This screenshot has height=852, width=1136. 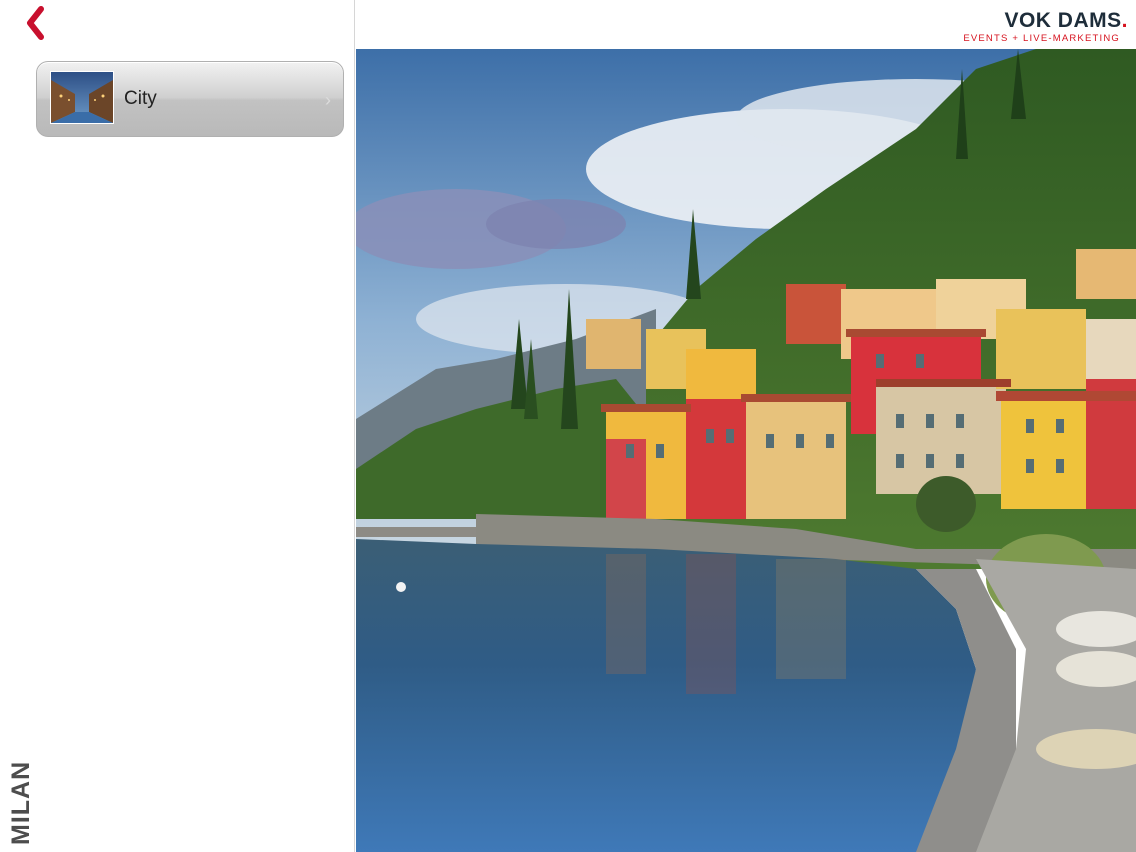 I want to click on logo-tagline: EVENTS + LIVE-MARKETING, so click(x=1041, y=38).